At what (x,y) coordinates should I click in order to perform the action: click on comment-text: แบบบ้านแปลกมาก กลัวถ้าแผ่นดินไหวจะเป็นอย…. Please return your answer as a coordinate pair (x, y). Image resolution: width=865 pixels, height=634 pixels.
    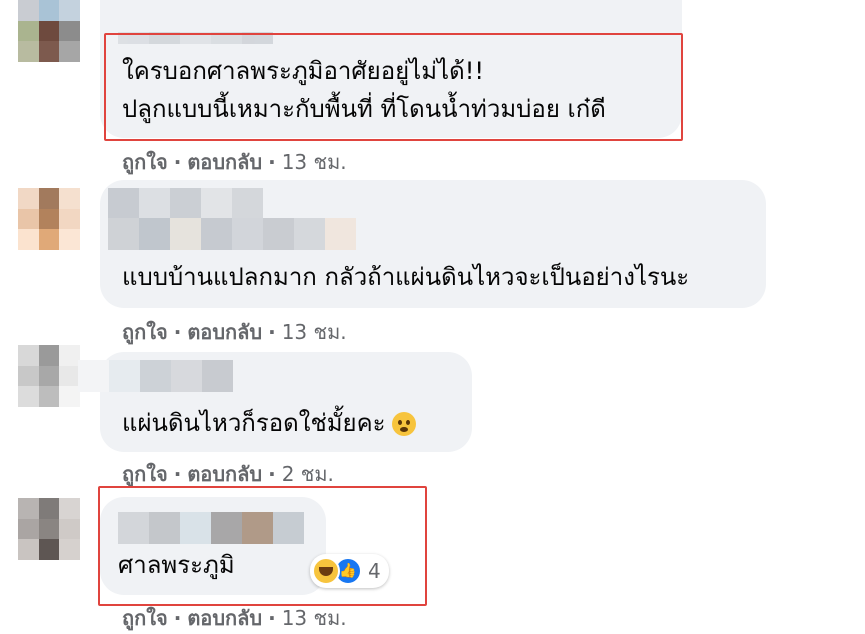
    Looking at the image, I should click on (406, 277).